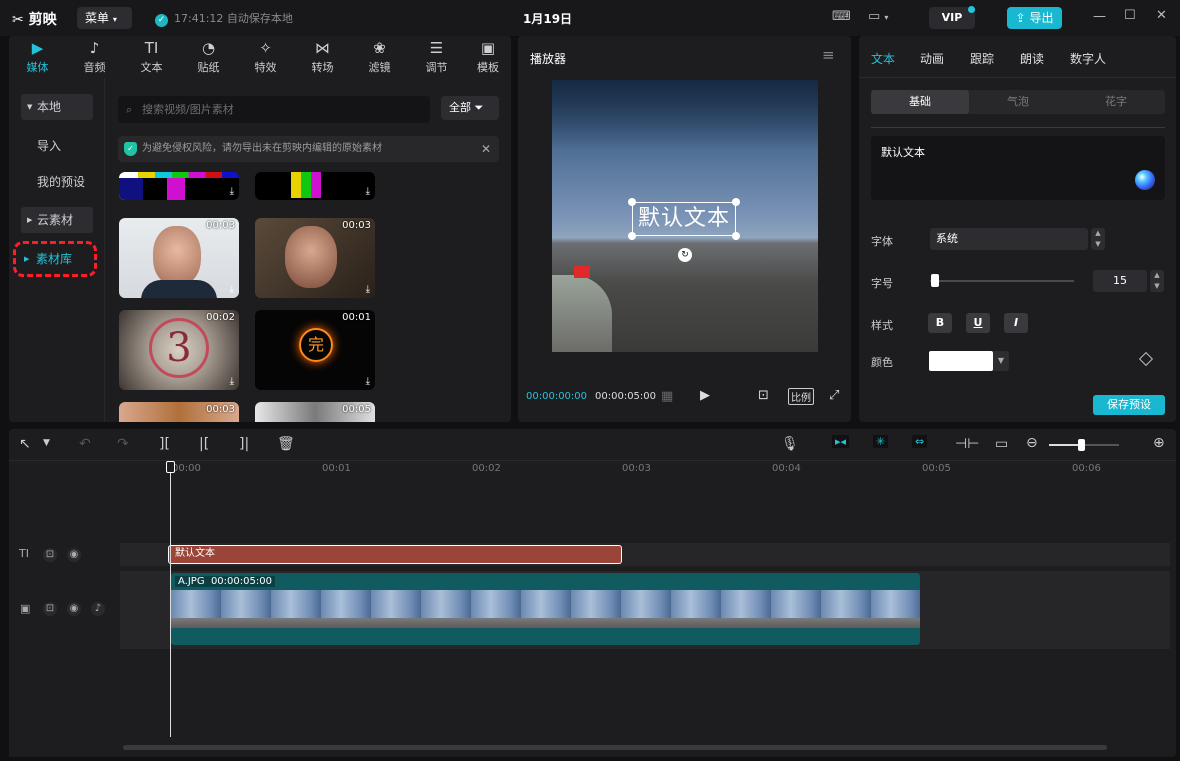  Describe the element at coordinates (151, 57) in the screenshot. I see `tab-text: TI 文本` at that location.